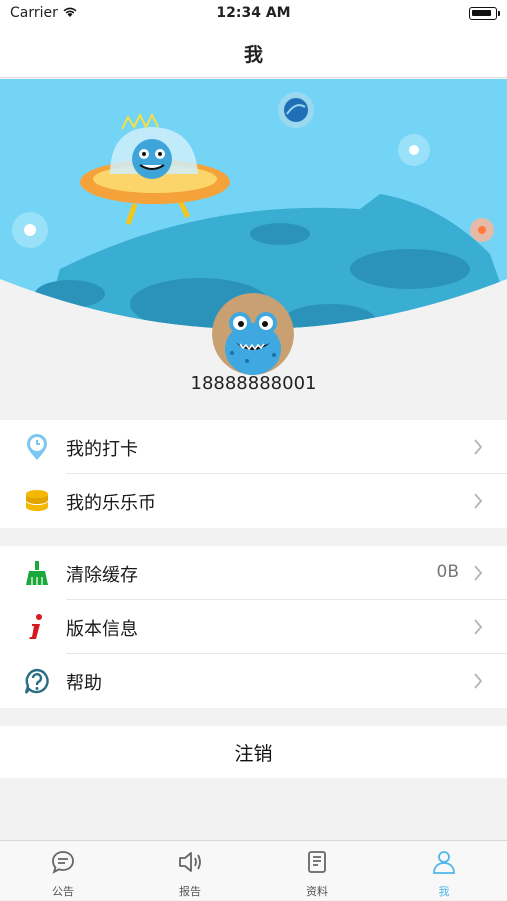  What do you see at coordinates (190, 862) in the screenshot?
I see `speaker-icon` at bounding box center [190, 862].